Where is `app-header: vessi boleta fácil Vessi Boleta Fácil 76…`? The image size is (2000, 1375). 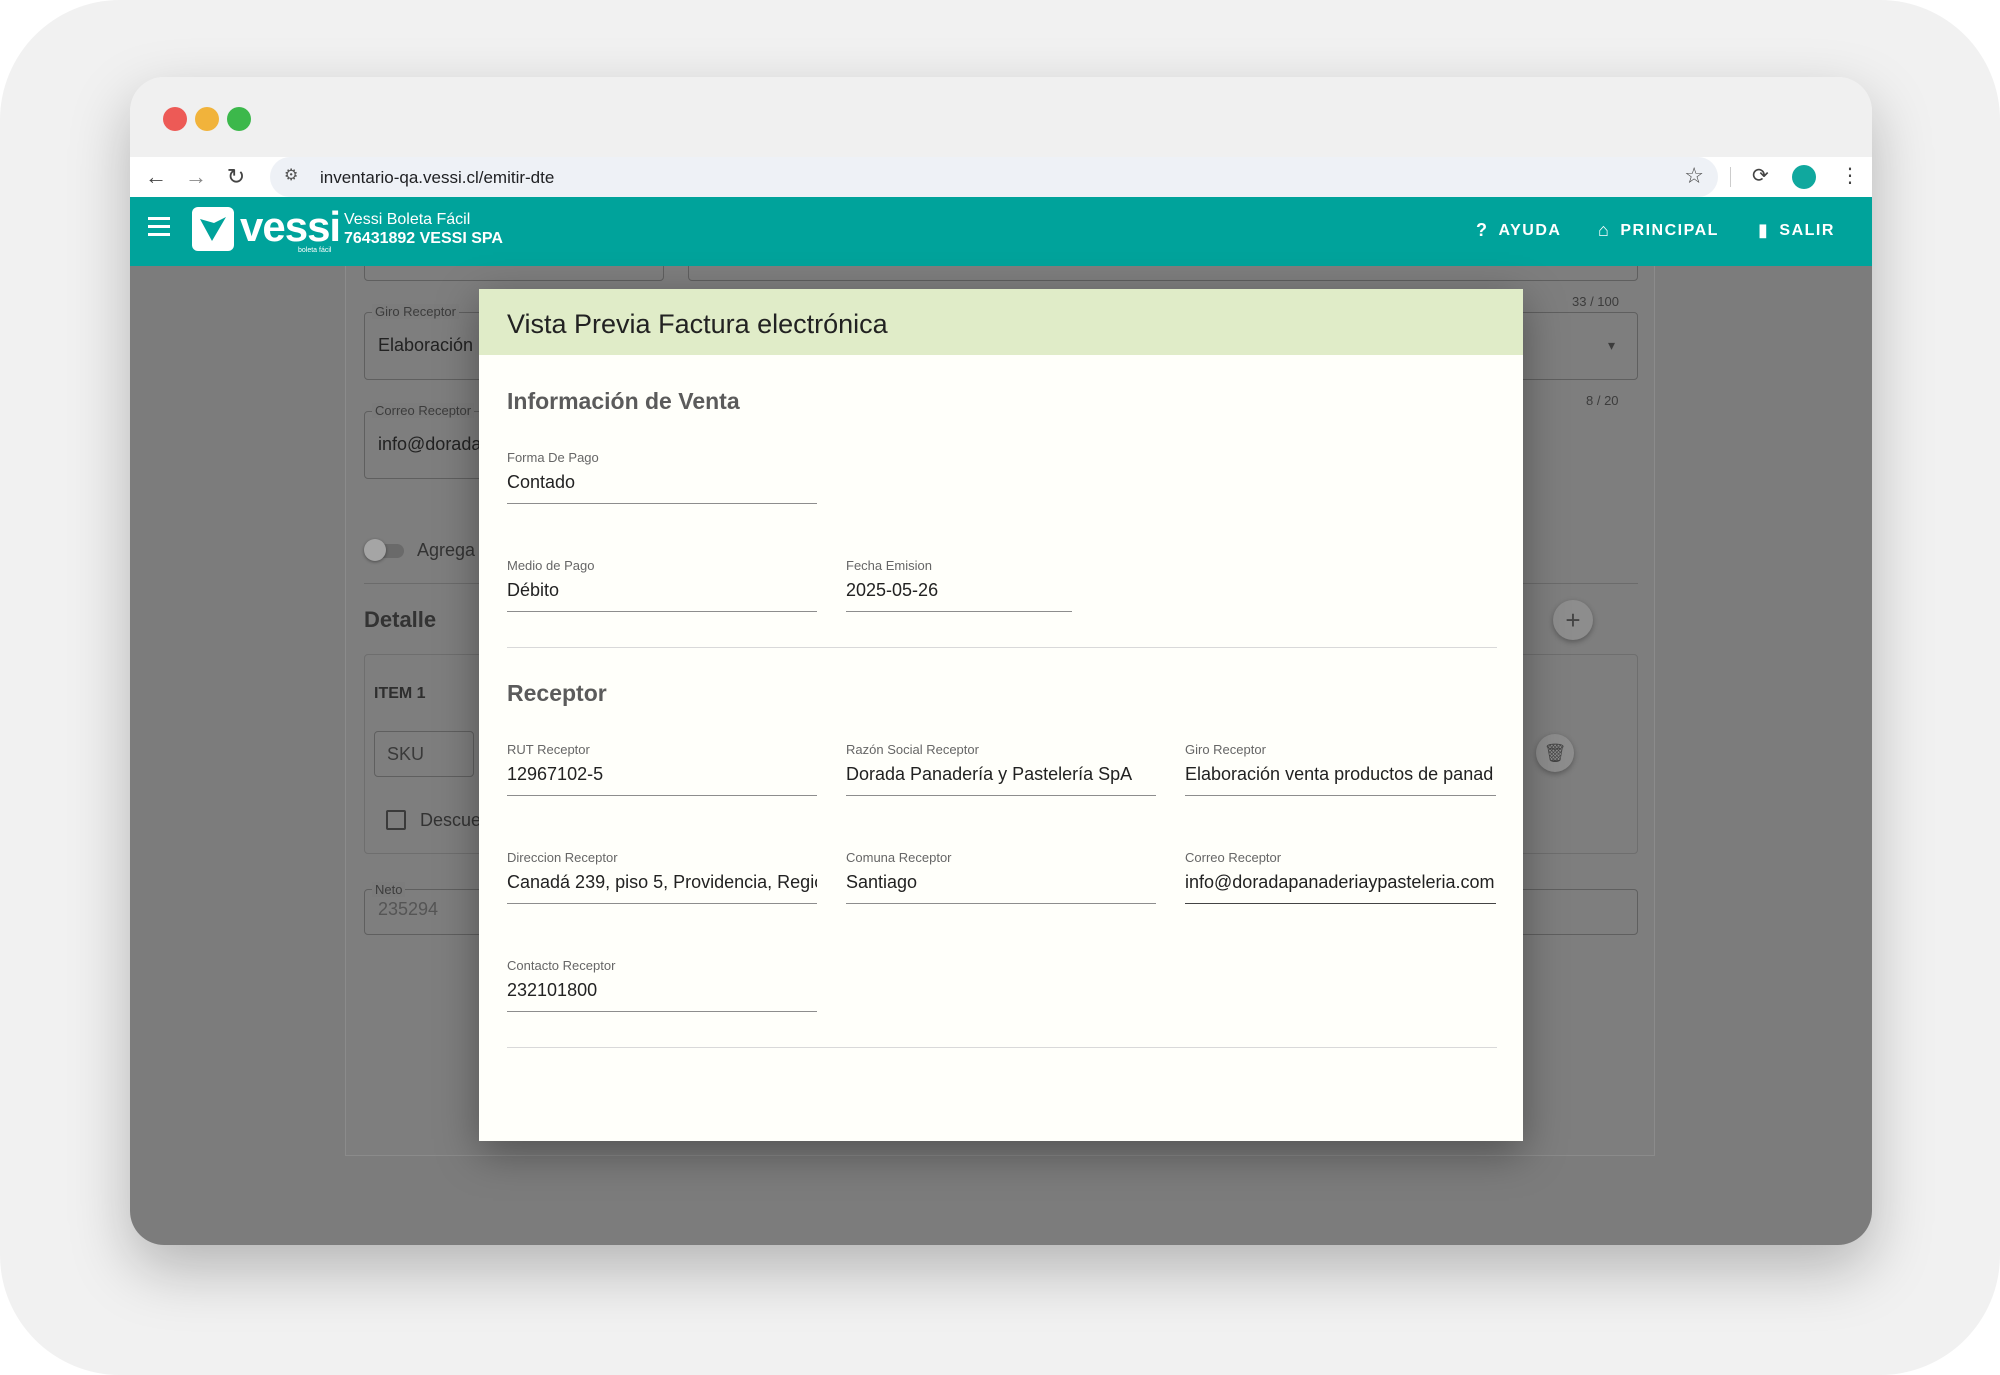
app-header: vessi boleta fácil Vessi Boleta Fácil 76… is located at coordinates (1001, 231).